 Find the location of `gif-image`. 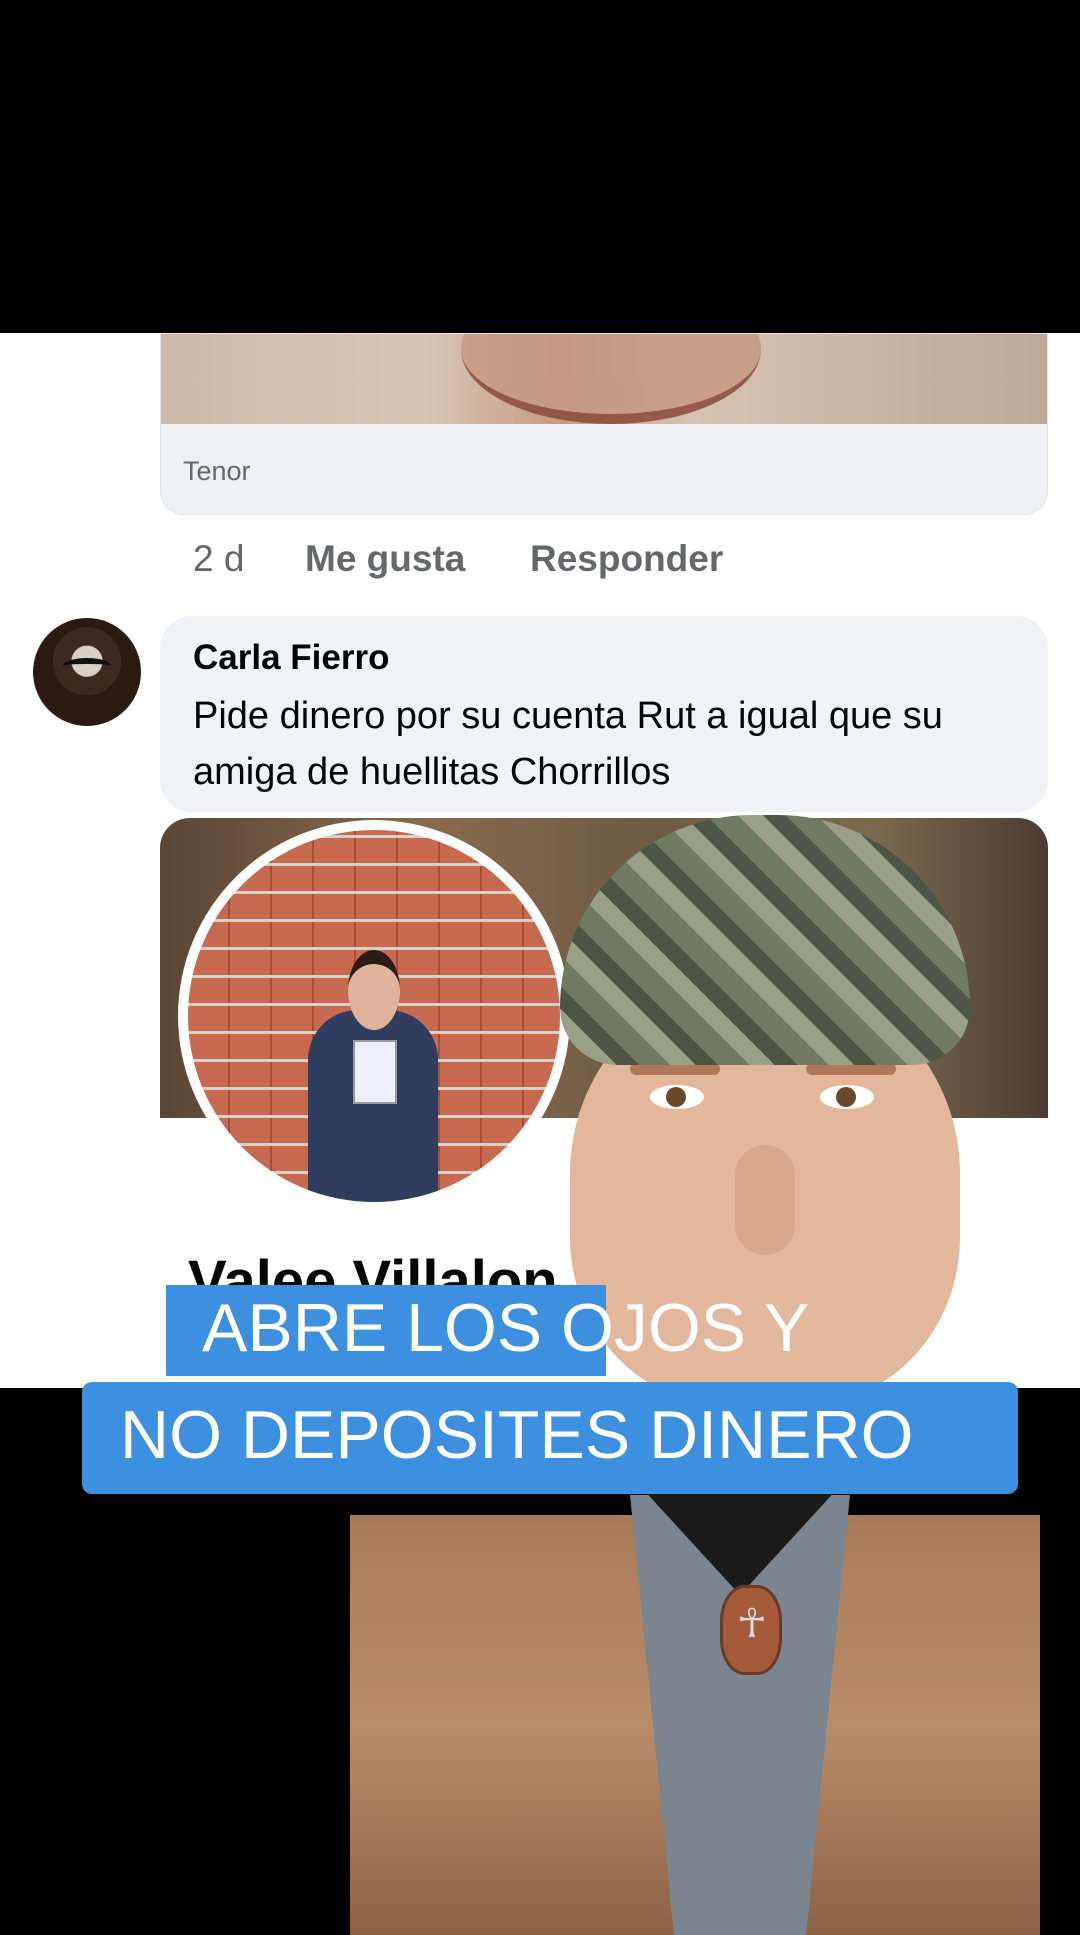

gif-image is located at coordinates (604, 379).